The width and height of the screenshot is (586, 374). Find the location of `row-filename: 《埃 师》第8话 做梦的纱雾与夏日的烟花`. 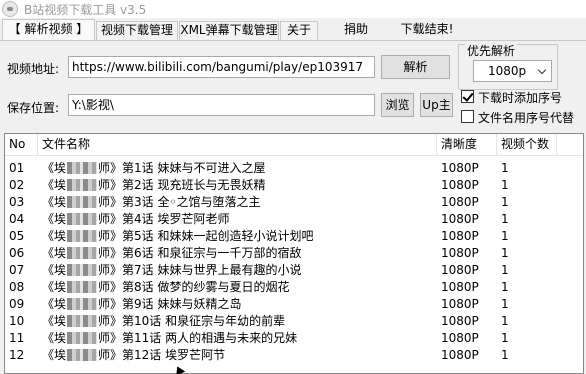

row-filename: 《埃 师》第8话 做梦的纱雾与夏日的烟花 is located at coordinates (165, 287).